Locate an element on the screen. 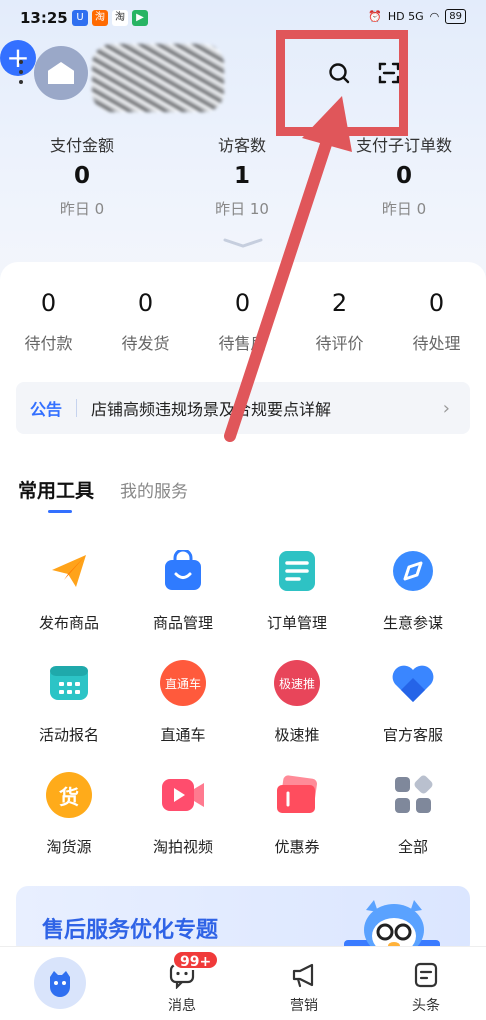  tab-my-services: 我的服务 is located at coordinates (154, 489).